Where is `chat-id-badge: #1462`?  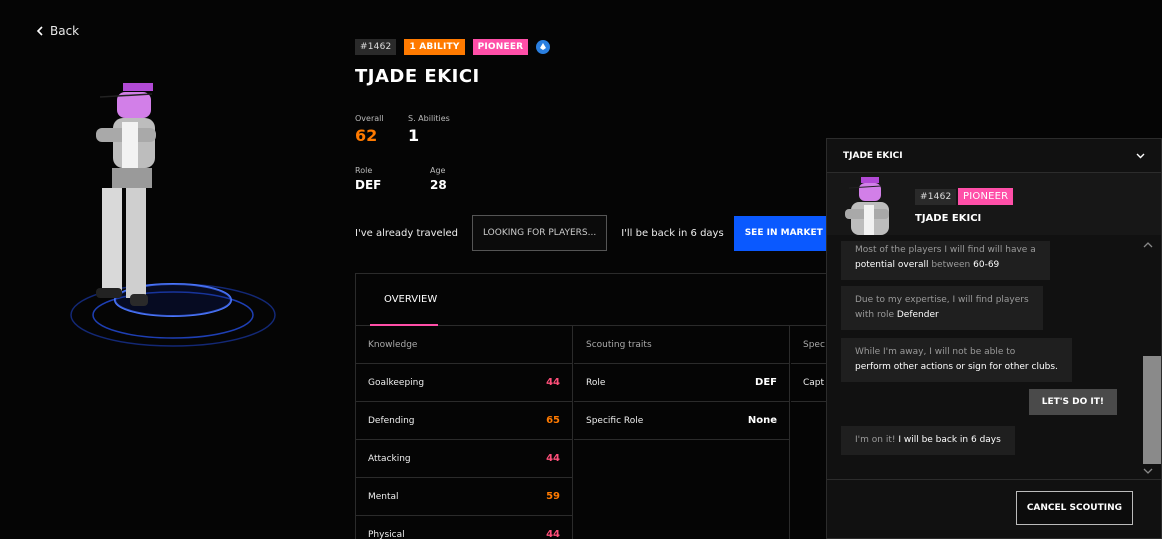
chat-id-badge: #1462 is located at coordinates (936, 197).